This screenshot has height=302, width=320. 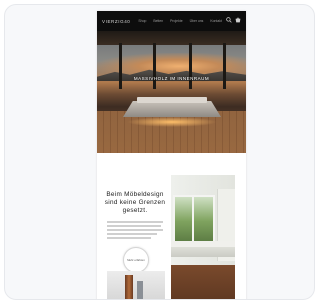 I want to click on metal-pole, so click(x=140, y=290).